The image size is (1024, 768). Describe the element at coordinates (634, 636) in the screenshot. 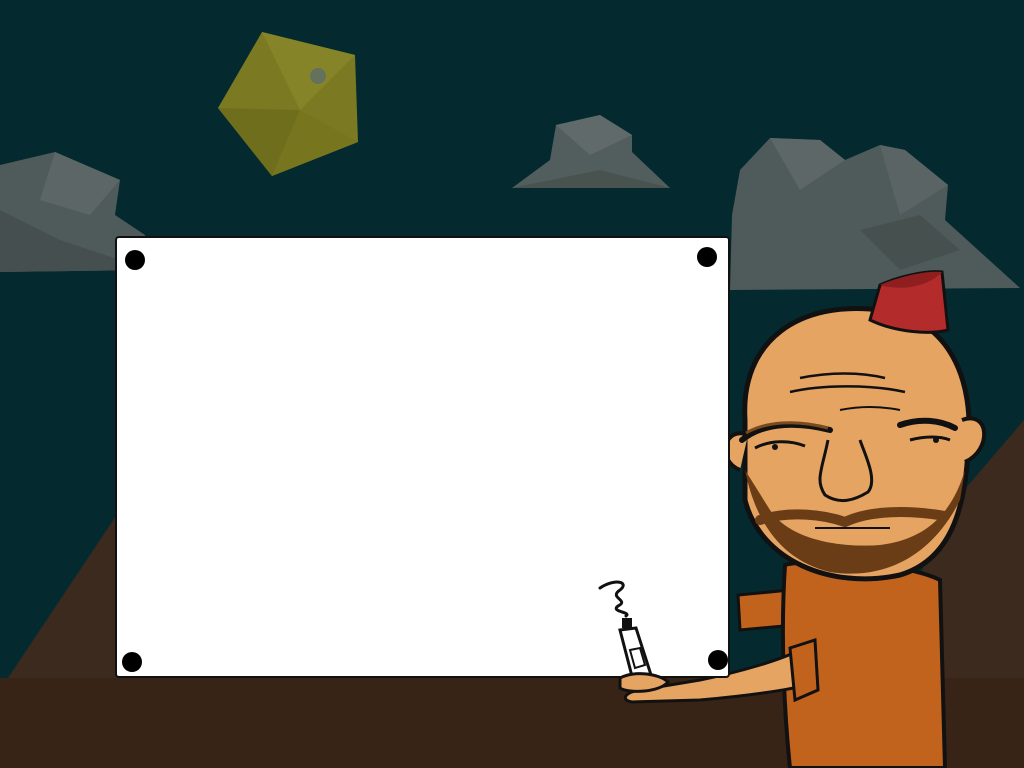

I see `spray-bottle-icon` at that location.